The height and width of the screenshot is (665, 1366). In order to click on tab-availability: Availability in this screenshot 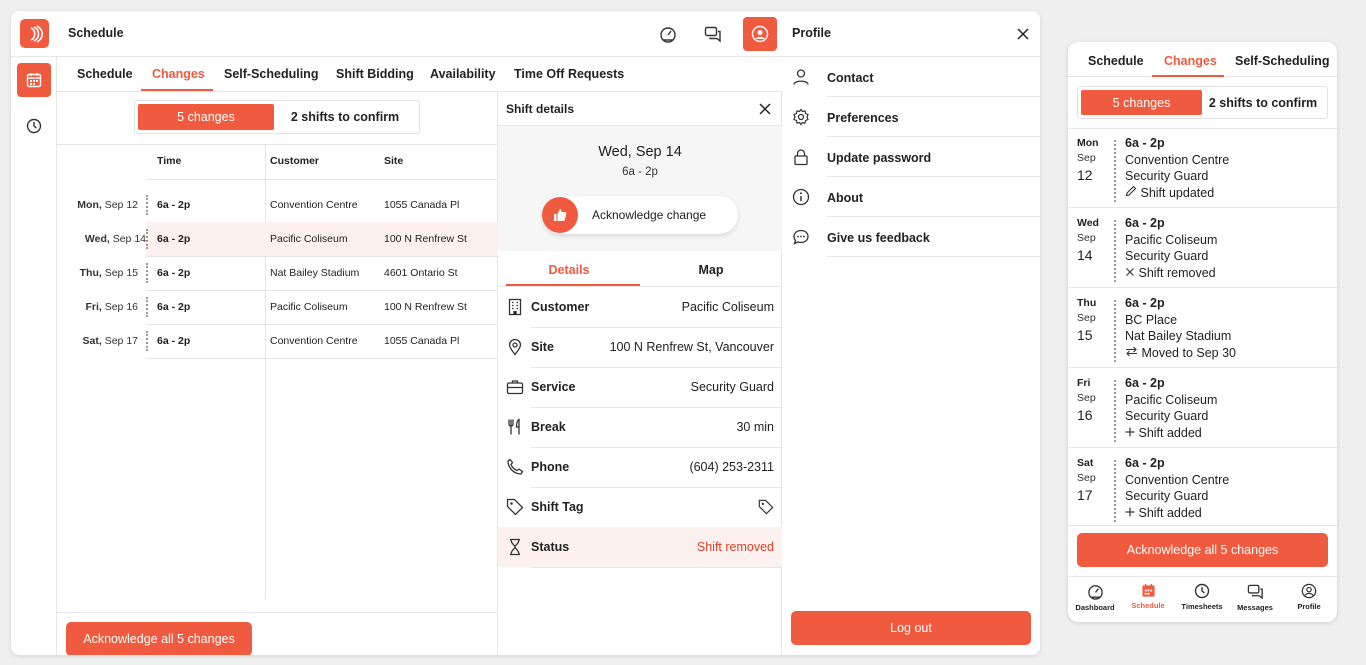, I will do `click(463, 74)`.